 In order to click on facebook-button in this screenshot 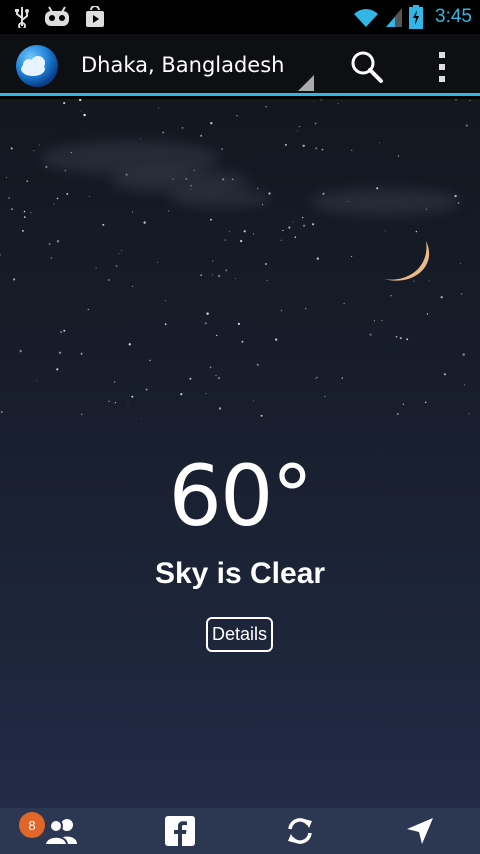, I will do `click(180, 831)`.